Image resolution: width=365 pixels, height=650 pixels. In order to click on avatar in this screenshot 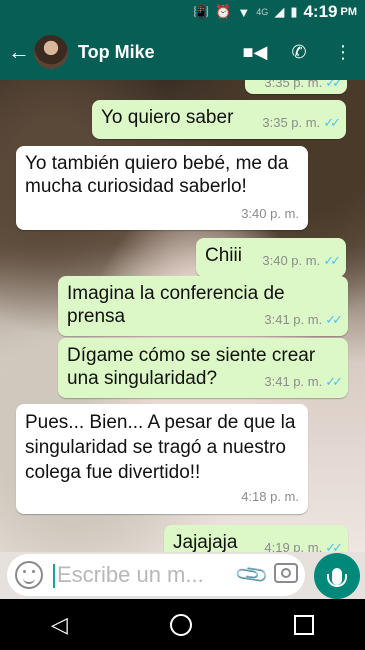, I will do `click(51, 52)`.